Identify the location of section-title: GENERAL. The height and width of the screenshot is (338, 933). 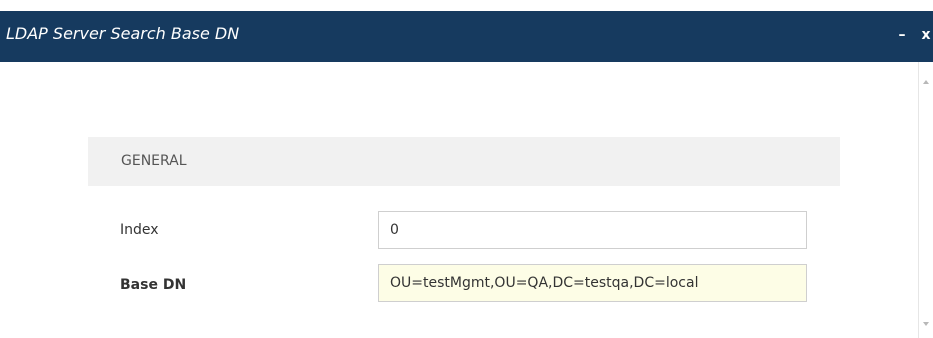
(154, 161).